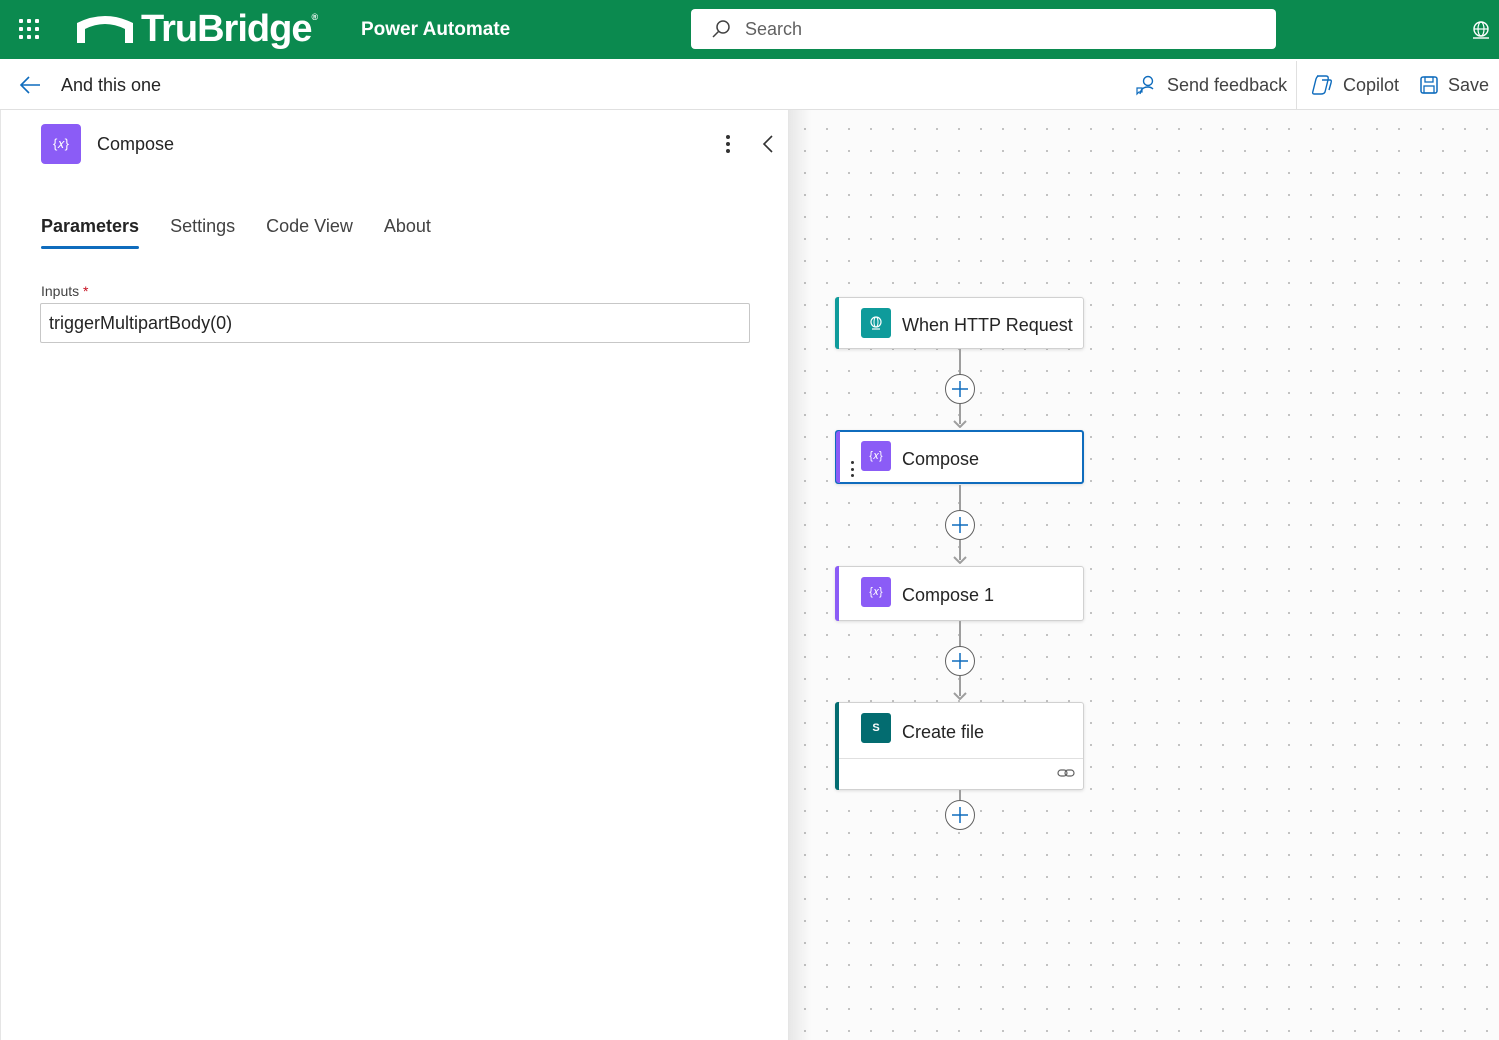 The height and width of the screenshot is (1040, 1499). What do you see at coordinates (30, 85) in the screenshot?
I see `back-arrow-icon` at bounding box center [30, 85].